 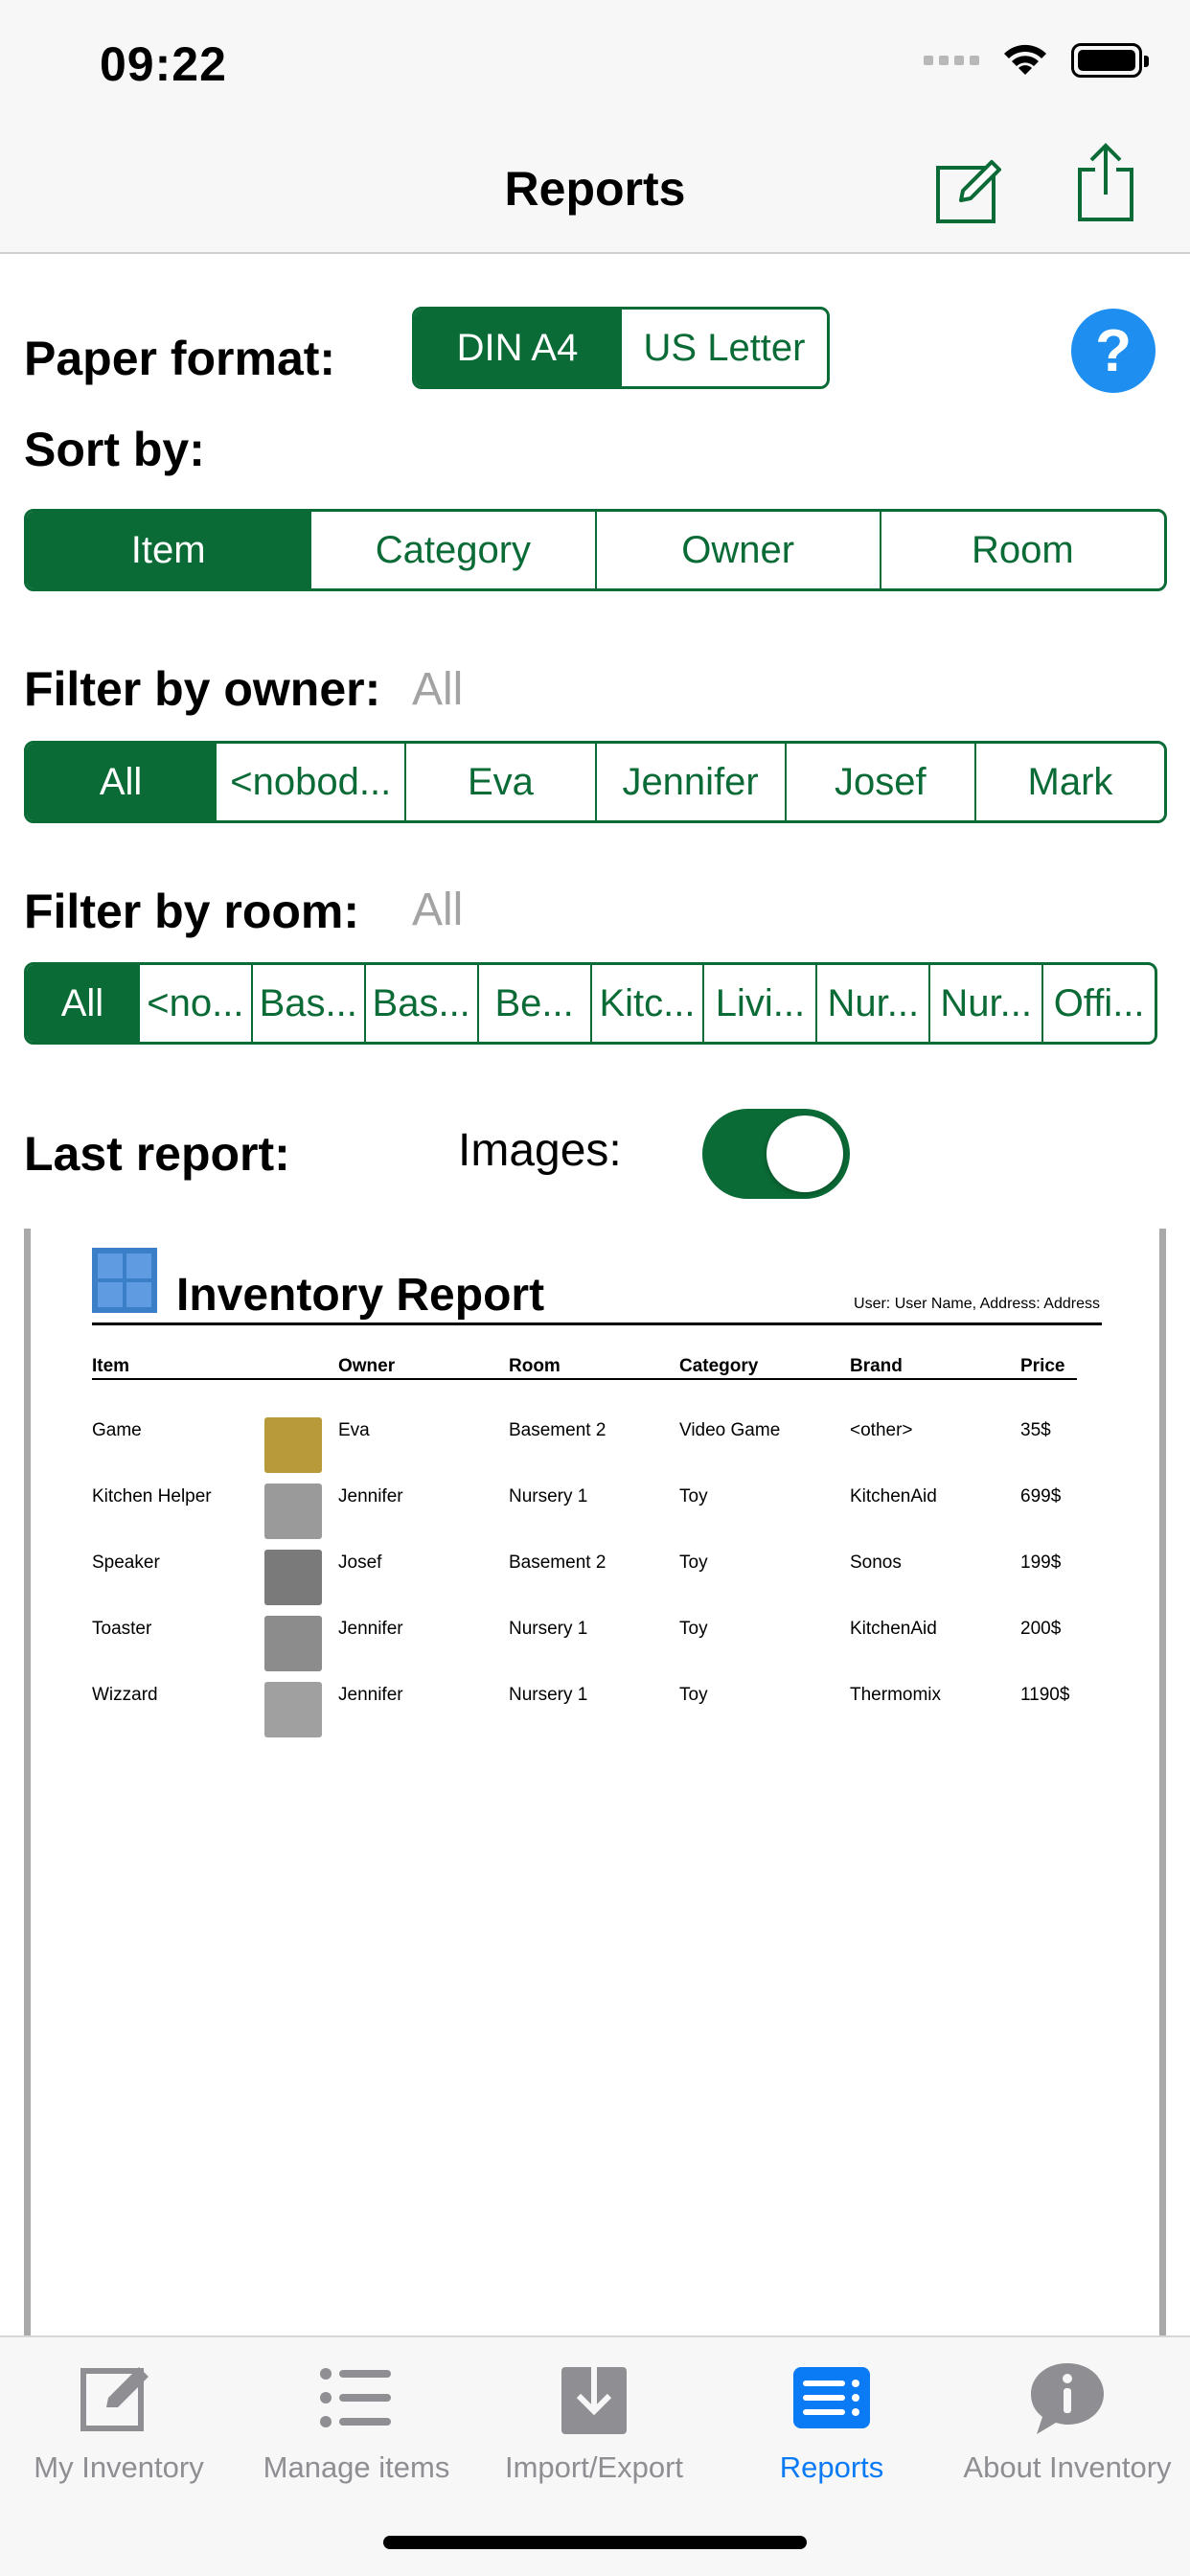 I want to click on share-icon, so click(x=1105, y=182).